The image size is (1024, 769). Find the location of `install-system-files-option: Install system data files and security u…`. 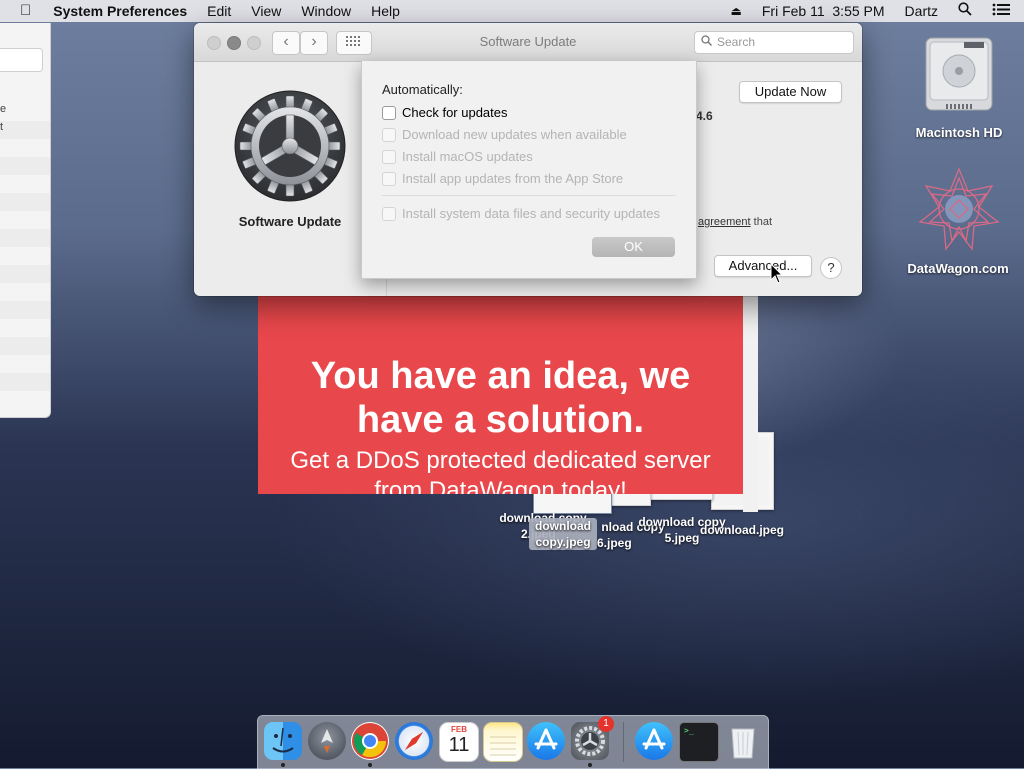

install-system-files-option: Install system data files and security u… is located at coordinates (521, 213).